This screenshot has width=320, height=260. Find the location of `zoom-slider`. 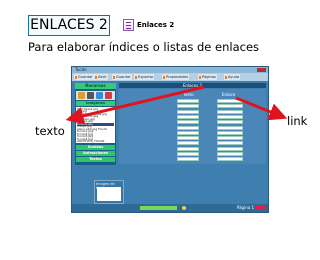

zoom-slider is located at coordinates (158, 208).